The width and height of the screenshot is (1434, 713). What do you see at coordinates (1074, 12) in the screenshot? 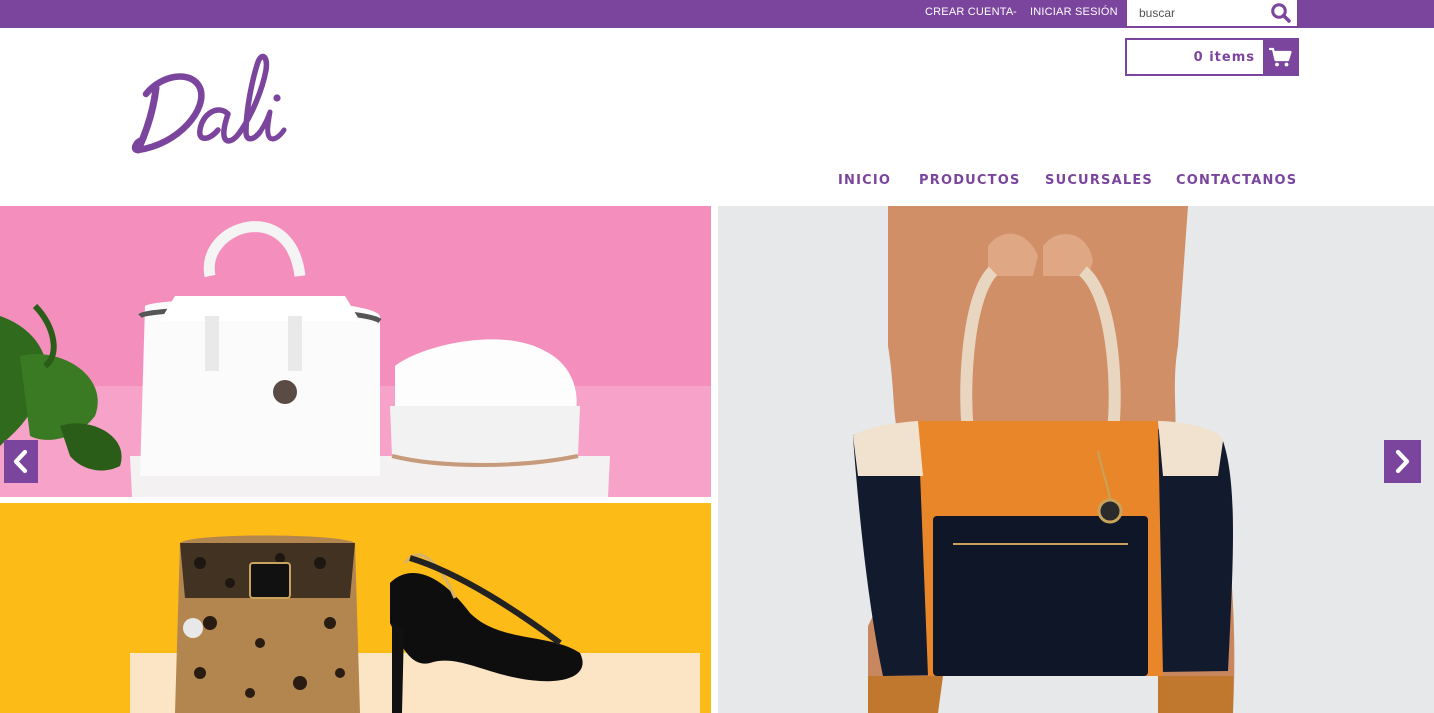
I see `login-link: INICIAR SESIÓN` at bounding box center [1074, 12].